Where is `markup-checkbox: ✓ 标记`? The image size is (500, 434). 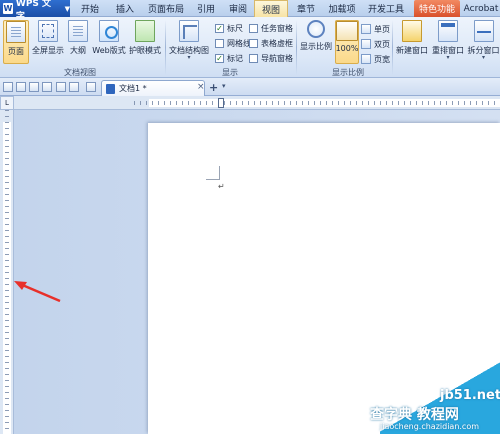 markup-checkbox: ✓ 标记 is located at coordinates (229, 58).